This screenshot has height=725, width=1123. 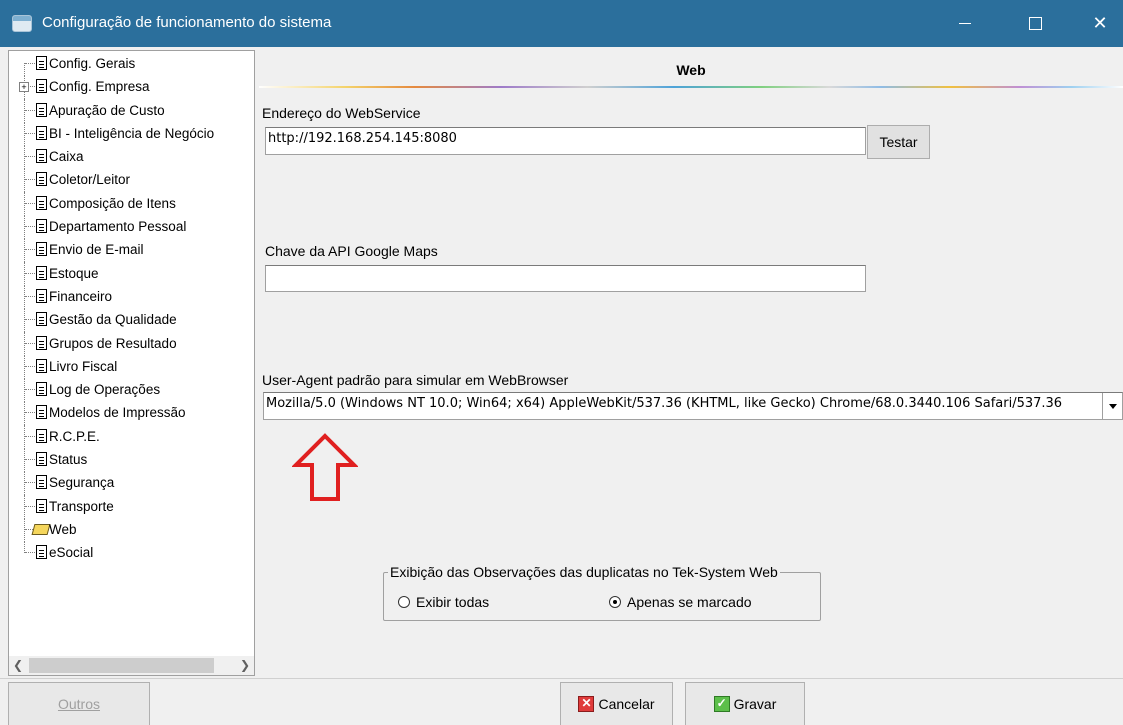 I want to click on tree-item-label: Financeiro, so click(x=81, y=296).